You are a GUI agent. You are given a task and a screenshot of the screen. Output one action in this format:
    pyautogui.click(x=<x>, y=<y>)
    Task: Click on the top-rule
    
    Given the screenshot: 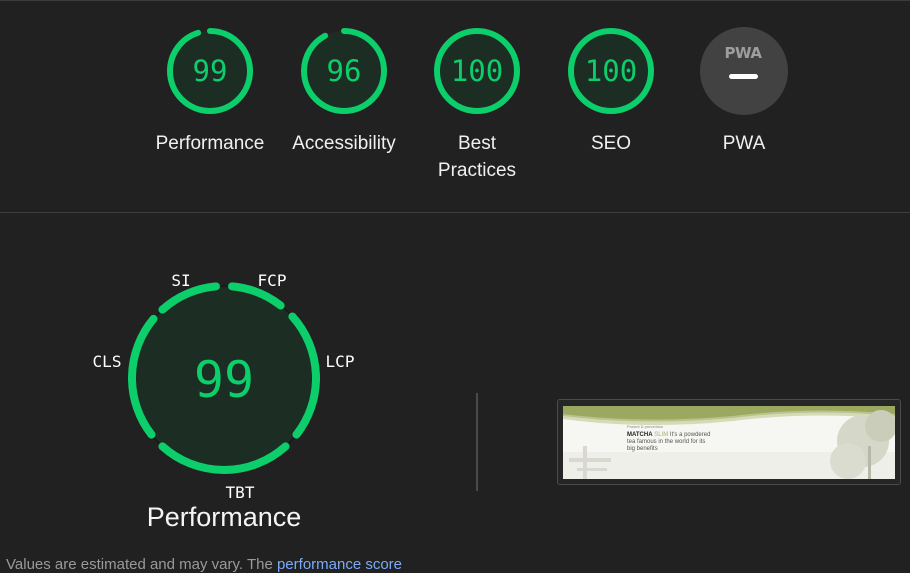 What is the action you would take?
    pyautogui.click(x=455, y=0)
    